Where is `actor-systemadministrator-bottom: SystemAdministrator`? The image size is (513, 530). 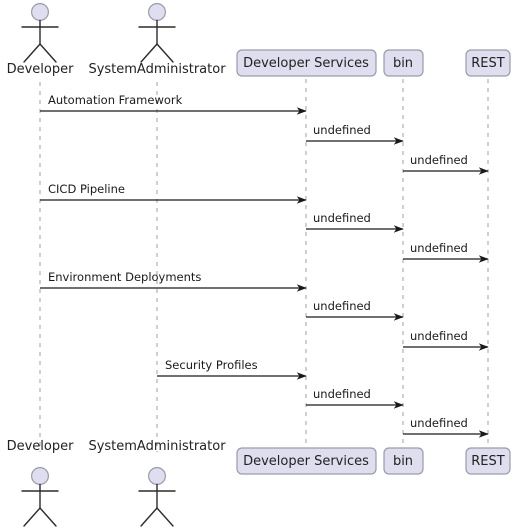
actor-systemadministrator-bottom: SystemAdministrator is located at coordinates (157, 483).